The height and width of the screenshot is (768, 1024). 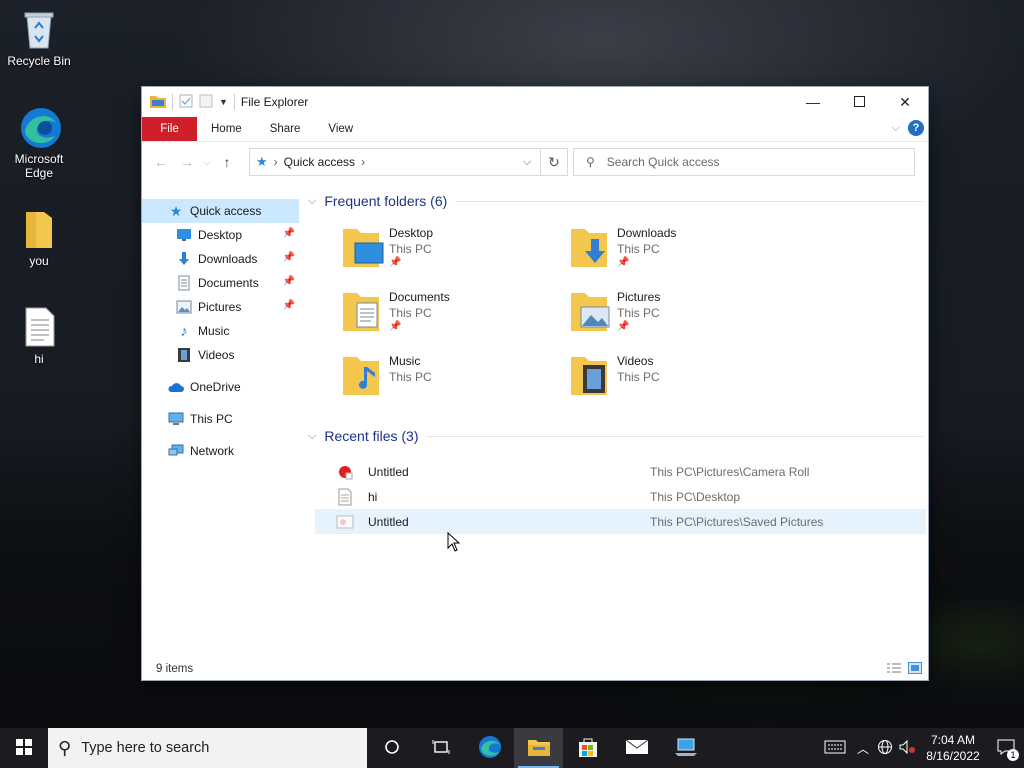 What do you see at coordinates (184, 355) in the screenshot?
I see `film-icon` at bounding box center [184, 355].